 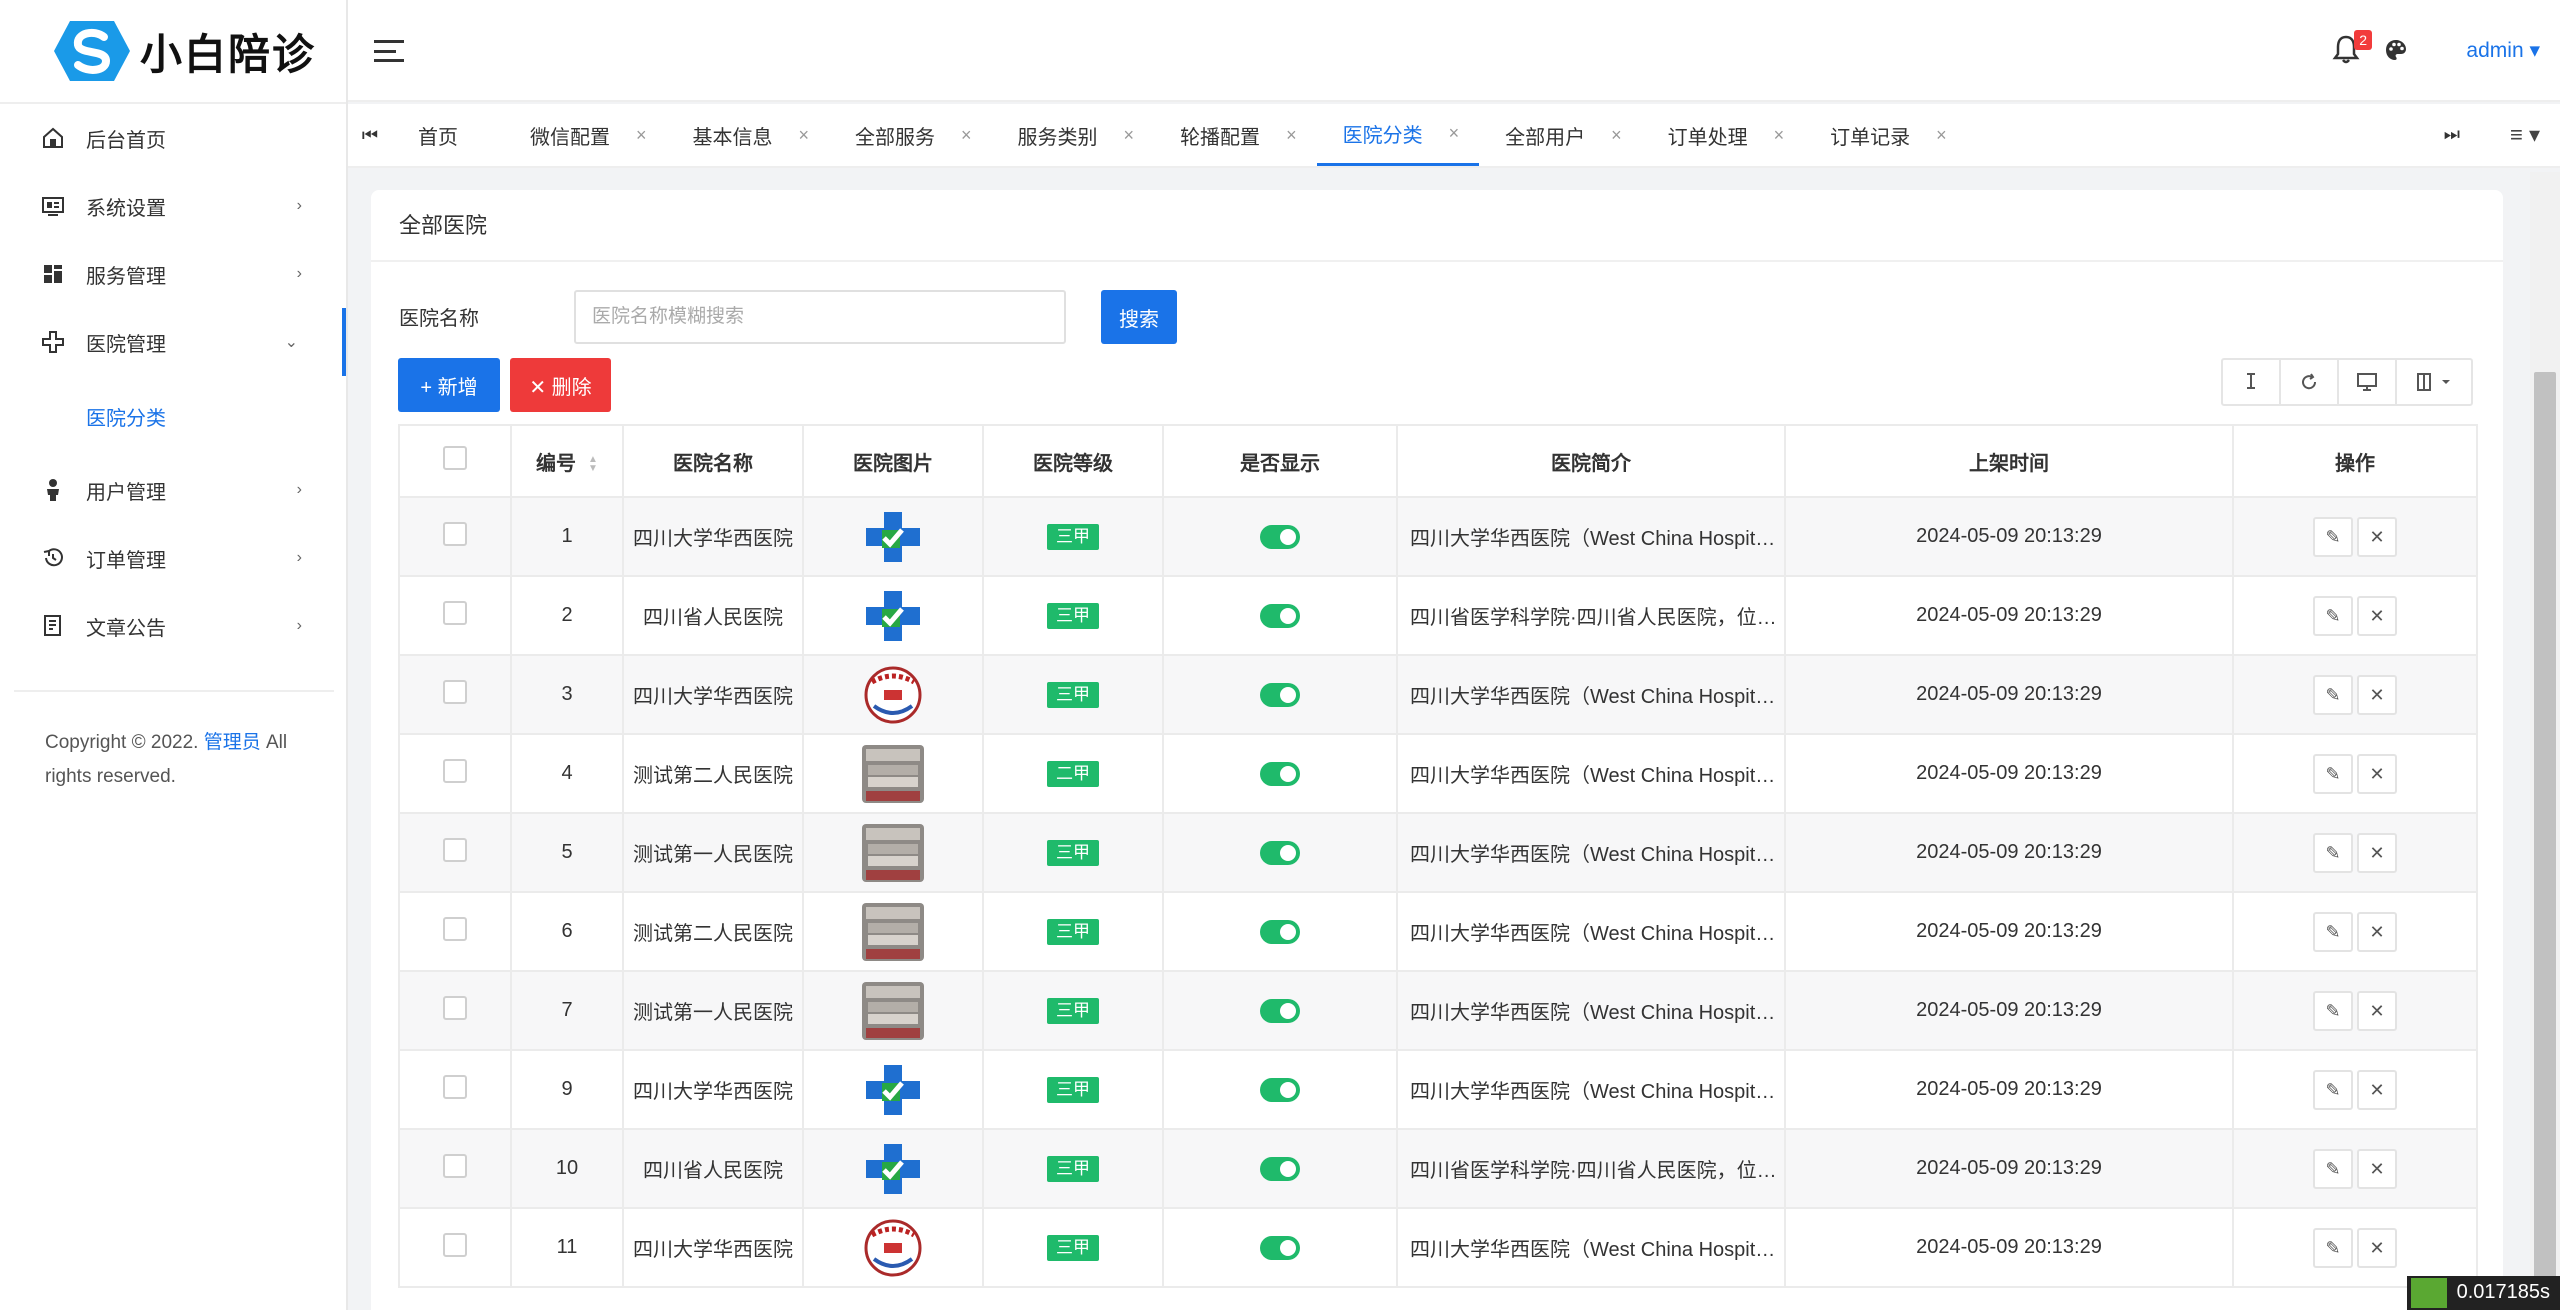 What do you see at coordinates (370, 135) in the screenshot?
I see `tab-prev-icon: ⏮` at bounding box center [370, 135].